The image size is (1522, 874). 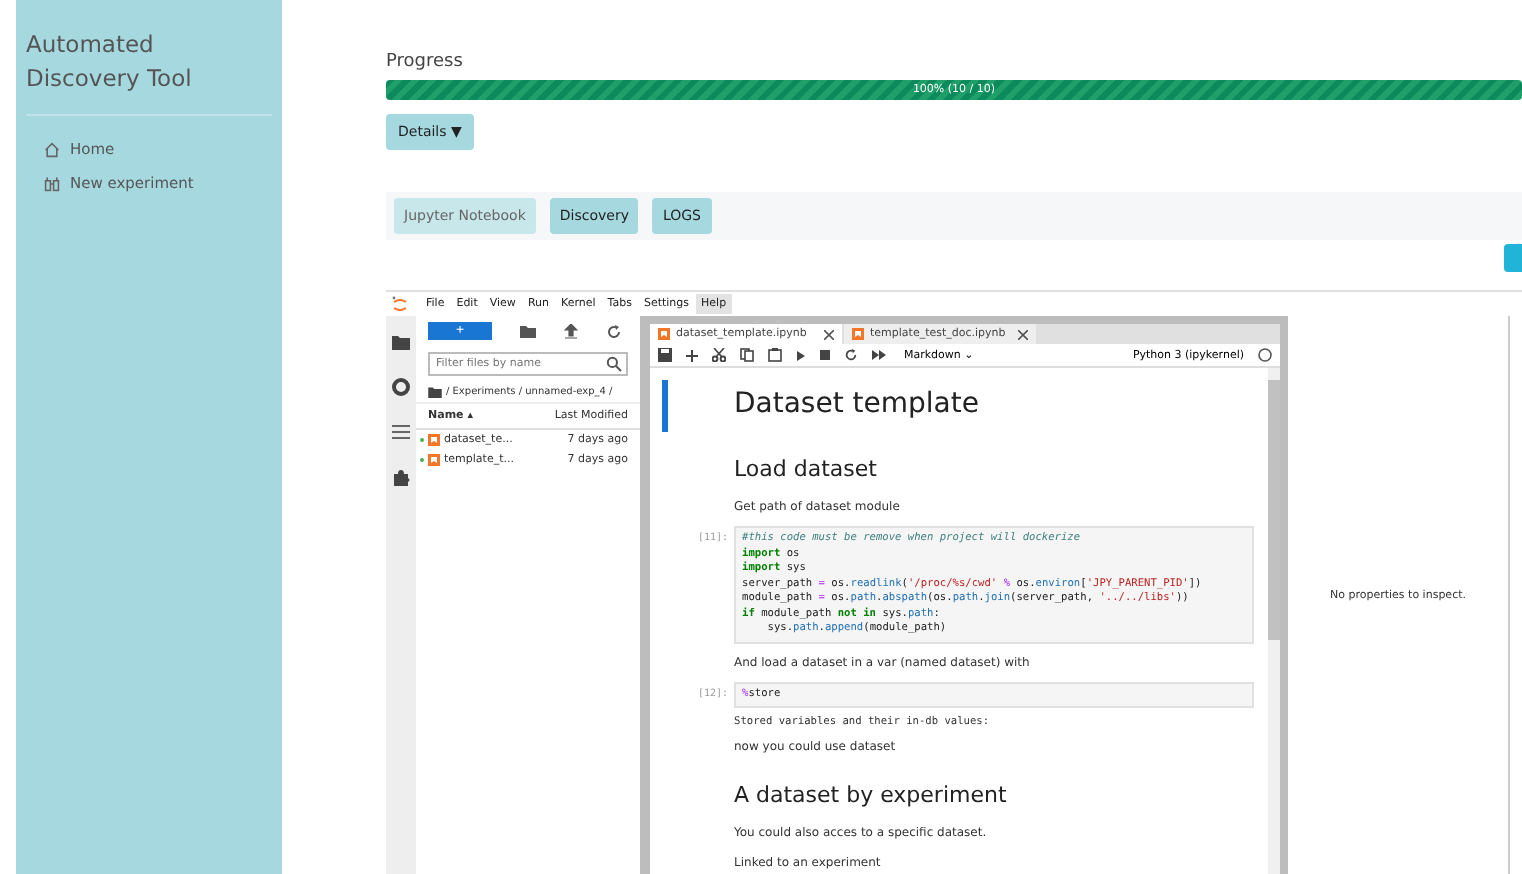 I want to click on play-icon, so click(x=801, y=355).